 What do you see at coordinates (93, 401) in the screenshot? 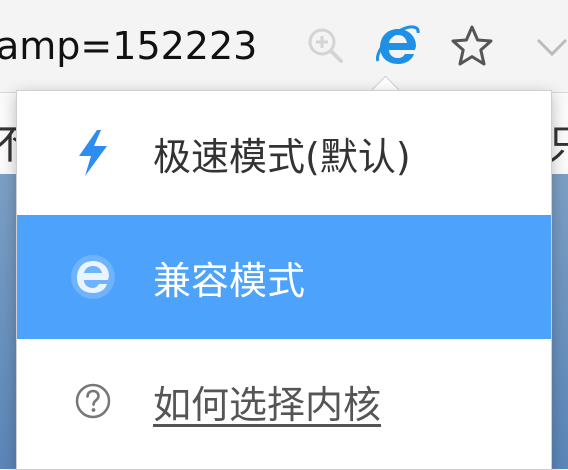
I see `help-icon` at bounding box center [93, 401].